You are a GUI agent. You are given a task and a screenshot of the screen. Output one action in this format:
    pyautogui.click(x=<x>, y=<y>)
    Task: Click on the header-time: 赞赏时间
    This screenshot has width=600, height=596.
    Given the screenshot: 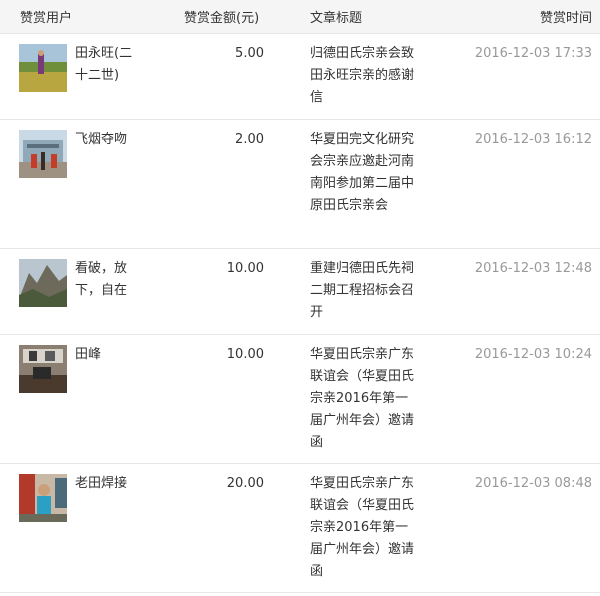 What is the action you would take?
    pyautogui.click(x=565, y=18)
    